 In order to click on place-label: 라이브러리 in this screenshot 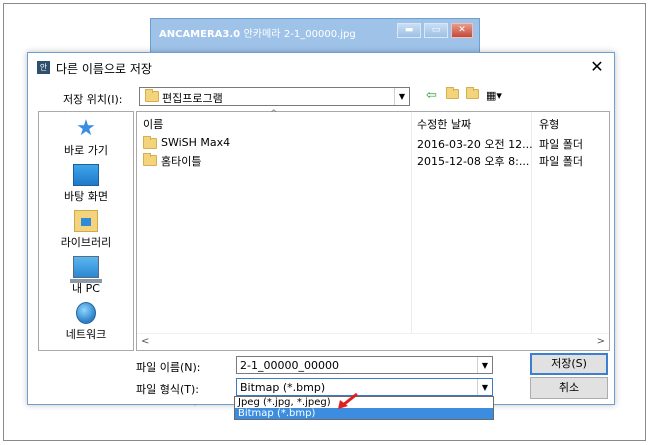, I will do `click(86, 242)`.